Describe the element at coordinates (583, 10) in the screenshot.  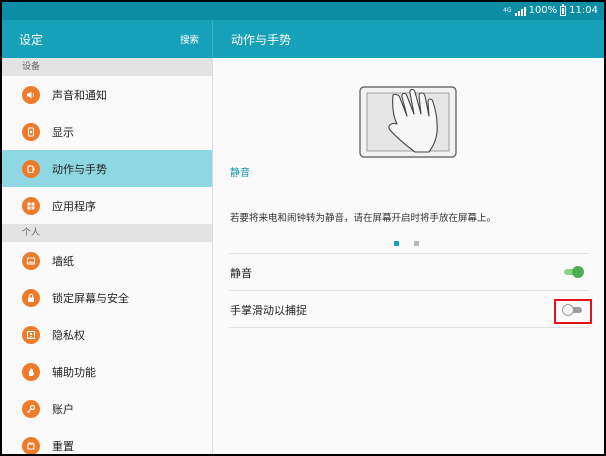
I see `clock: 11:04` at that location.